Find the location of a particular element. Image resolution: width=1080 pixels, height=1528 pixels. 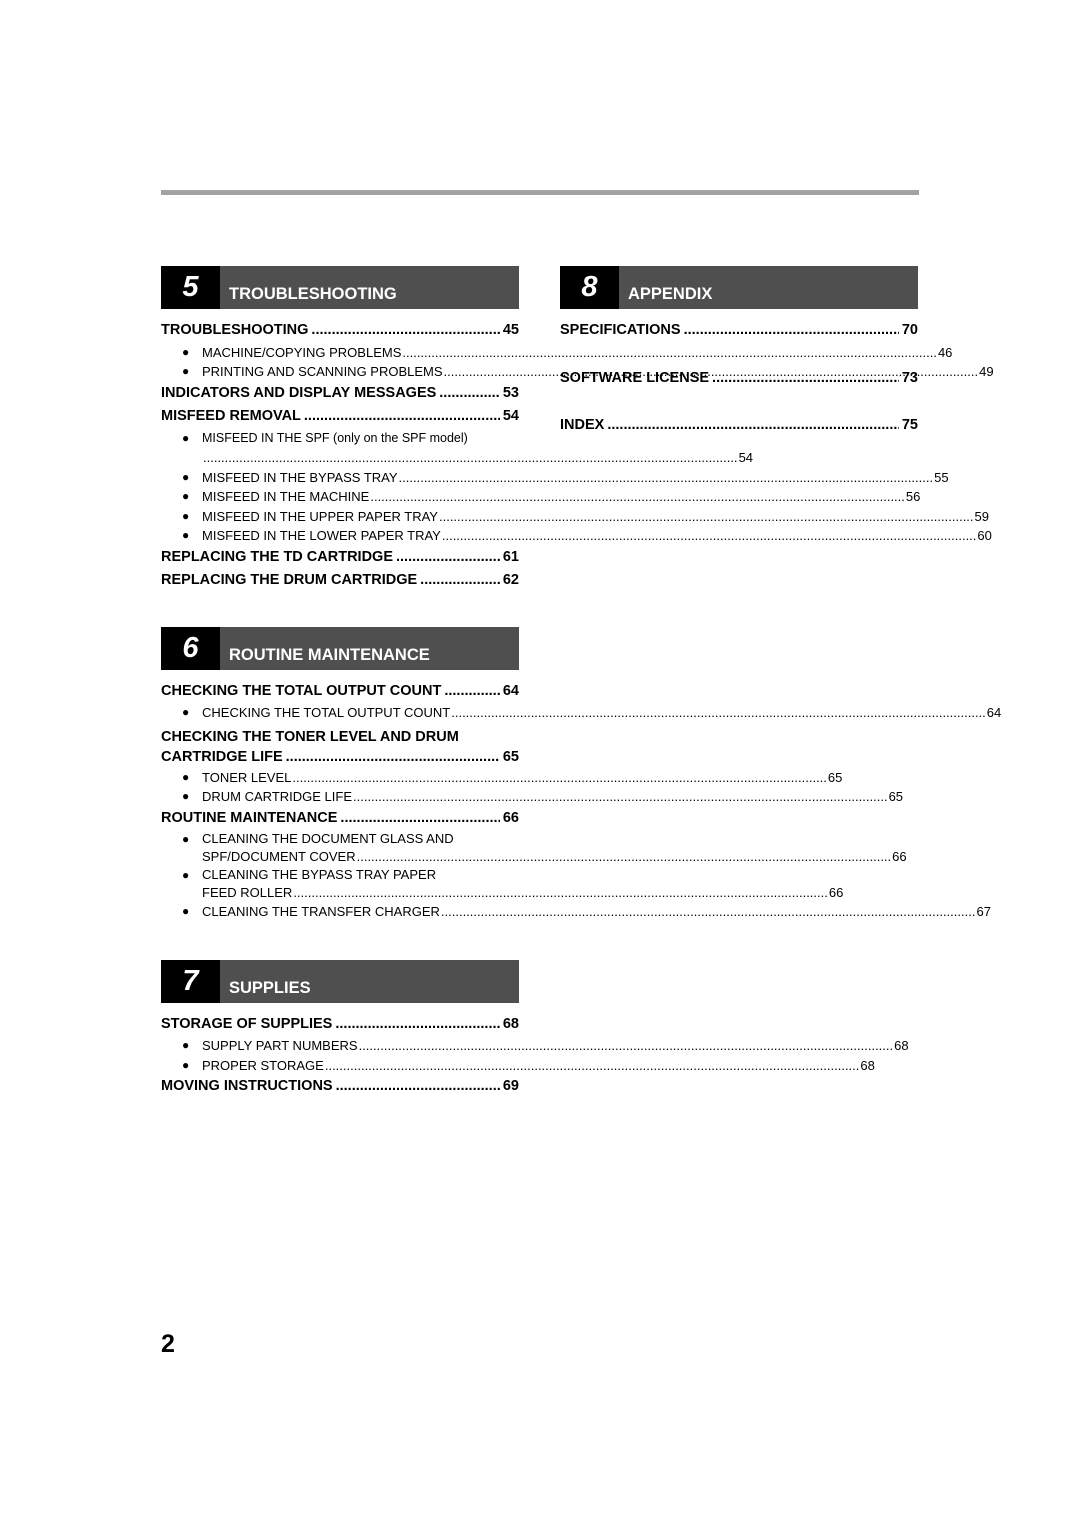

toc-entry: REPLACING THE DRUM CARTRIDGE 62 is located at coordinates (340, 581).